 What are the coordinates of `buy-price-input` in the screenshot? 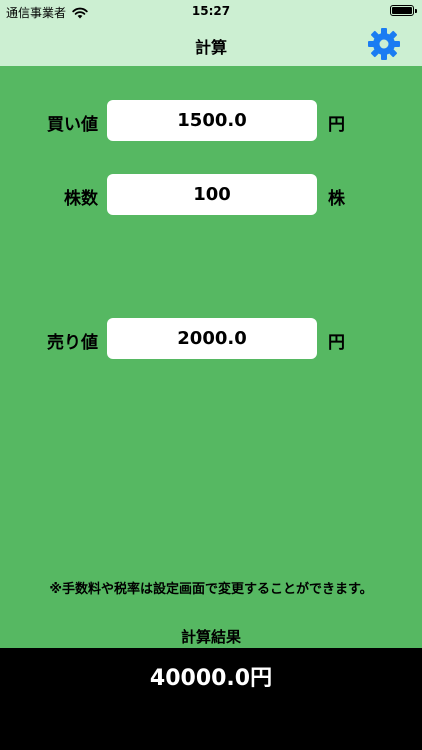 It's located at (212, 120).